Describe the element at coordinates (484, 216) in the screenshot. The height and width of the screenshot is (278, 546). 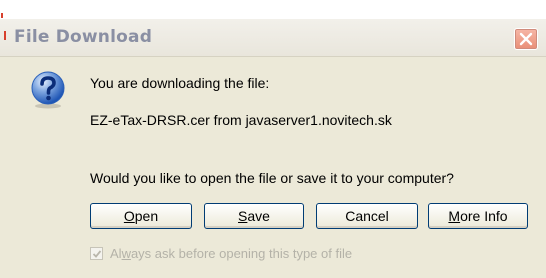
I see `more-info-button-post: ore Info` at that location.